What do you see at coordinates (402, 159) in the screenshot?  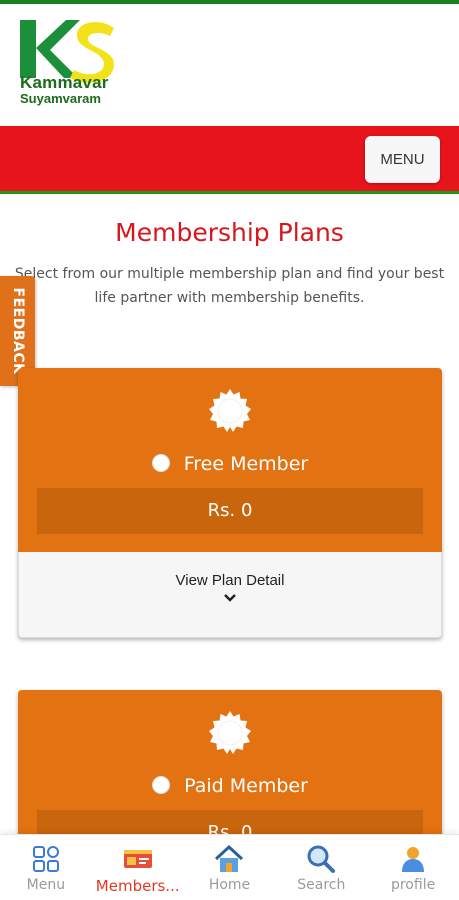 I see `menu-button: MENU` at bounding box center [402, 159].